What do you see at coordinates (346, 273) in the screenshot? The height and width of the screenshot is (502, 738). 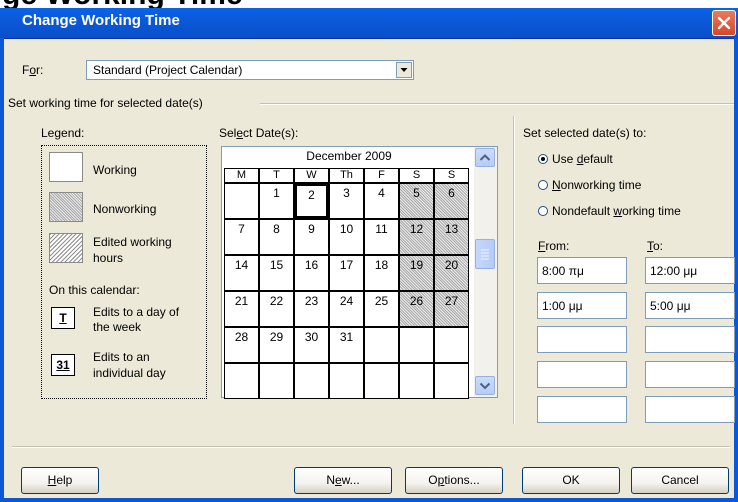 I see `calendar-day-cell: 17` at bounding box center [346, 273].